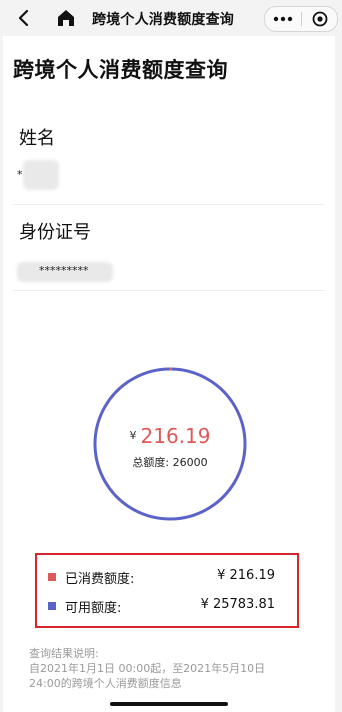 Image resolution: width=342 pixels, height=712 pixels. Describe the element at coordinates (237, 604) in the screenshot. I see `available-value: ¥ 25783.81` at that location.